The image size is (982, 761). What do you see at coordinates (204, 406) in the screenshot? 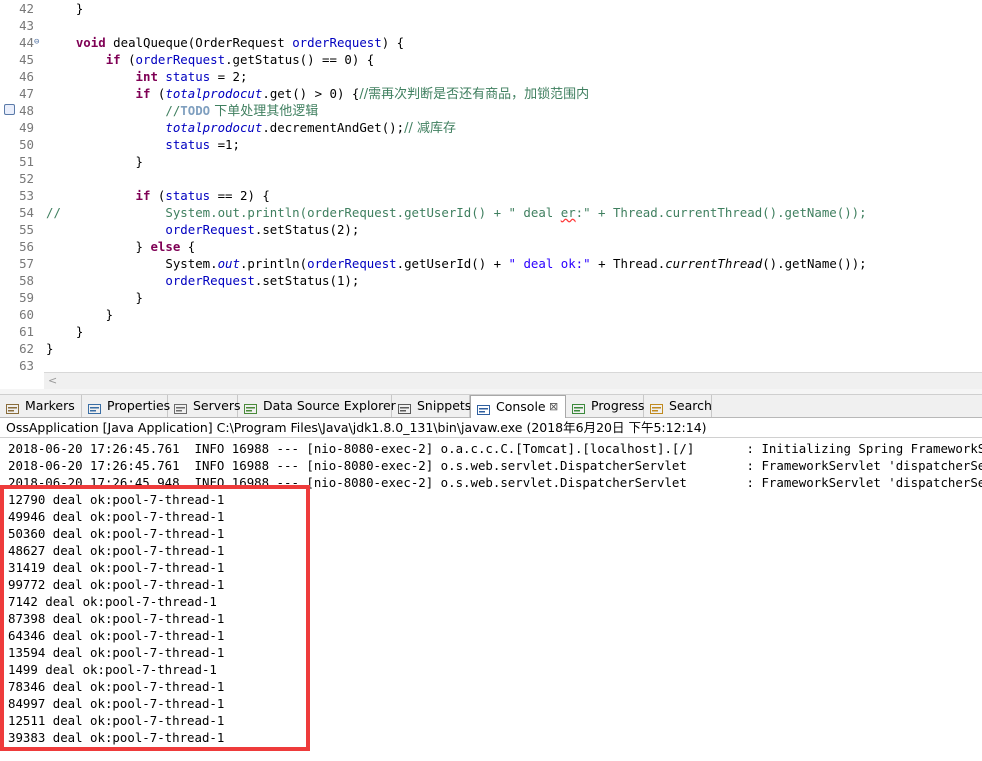
I see `tab-servers: Servers` at bounding box center [204, 406].